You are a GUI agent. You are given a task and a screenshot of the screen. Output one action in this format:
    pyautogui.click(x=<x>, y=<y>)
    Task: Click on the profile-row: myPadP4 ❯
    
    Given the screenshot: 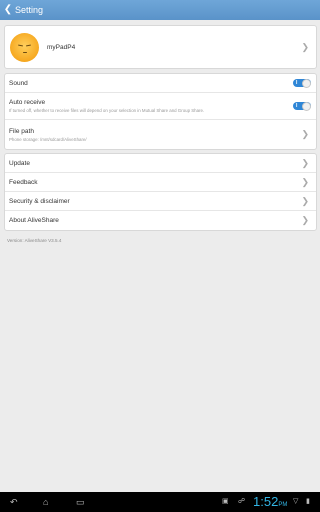 What is the action you would take?
    pyautogui.click(x=160, y=47)
    